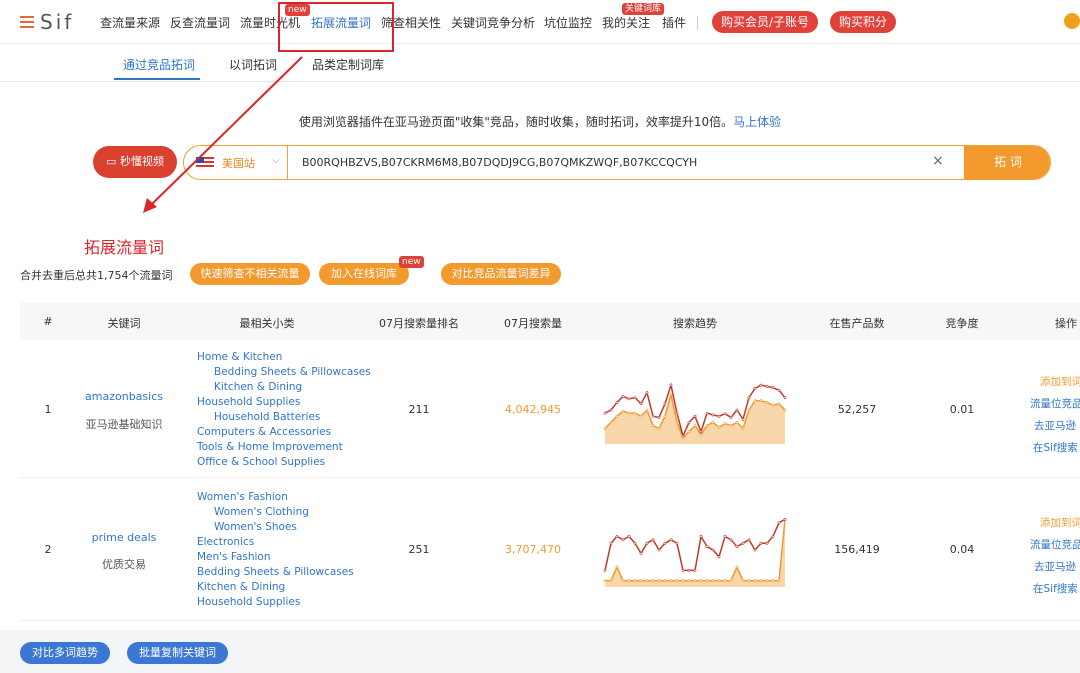 The height and width of the screenshot is (673, 1080). I want to click on col-products: 在售产品数, so click(857, 323).